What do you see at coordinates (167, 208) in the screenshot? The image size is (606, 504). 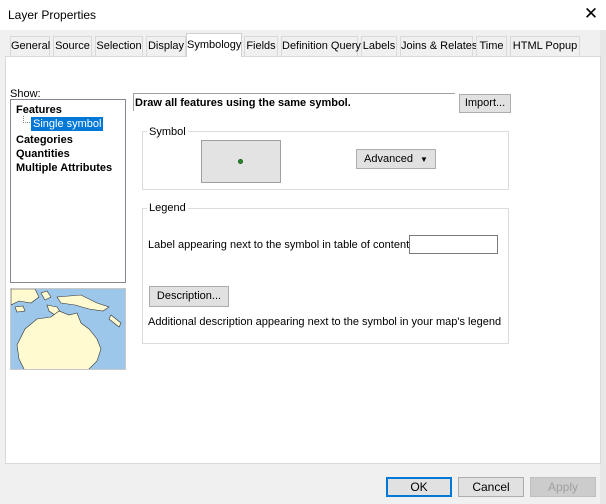 I see `legend-group-title: Legend` at bounding box center [167, 208].